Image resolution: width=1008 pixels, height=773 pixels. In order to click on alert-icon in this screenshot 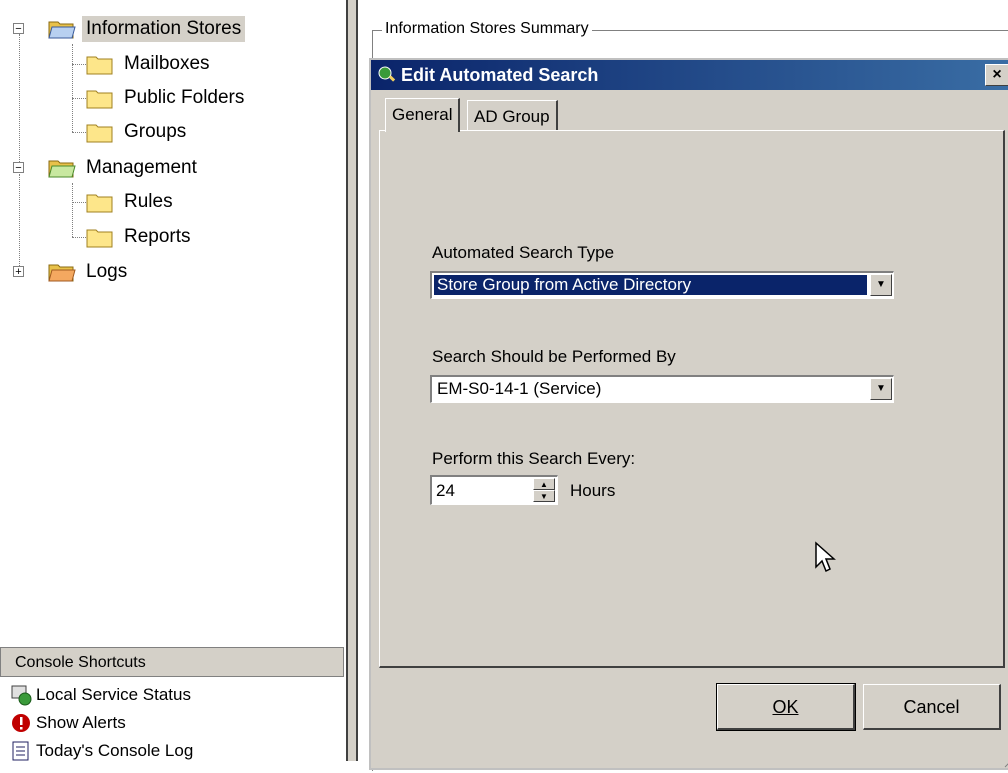, I will do `click(21, 723)`.